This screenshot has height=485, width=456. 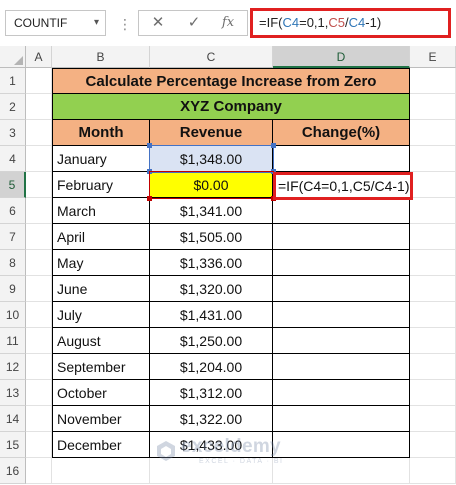 I want to click on month-cell: December, so click(x=101, y=445).